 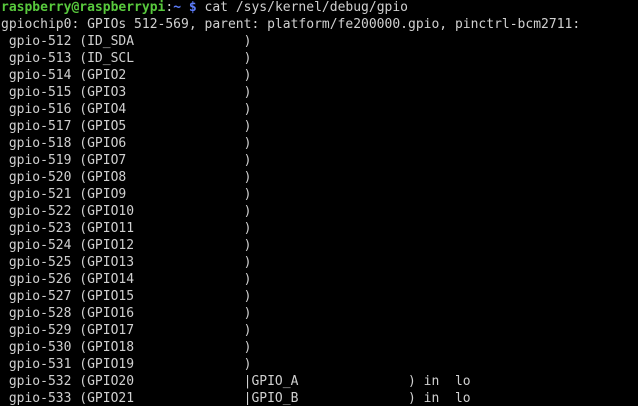 I want to click on gpio-line: gpio-523 (GPIO11 ), so click(x=126, y=228).